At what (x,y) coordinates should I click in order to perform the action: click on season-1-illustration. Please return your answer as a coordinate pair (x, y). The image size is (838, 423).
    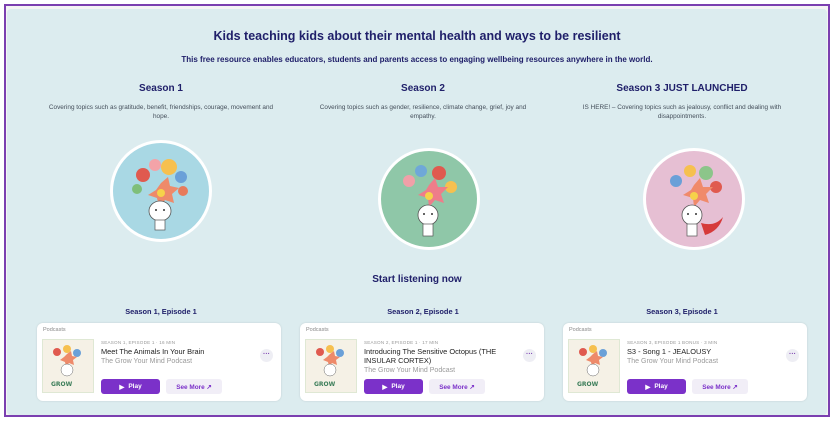
    Looking at the image, I should click on (161, 191).